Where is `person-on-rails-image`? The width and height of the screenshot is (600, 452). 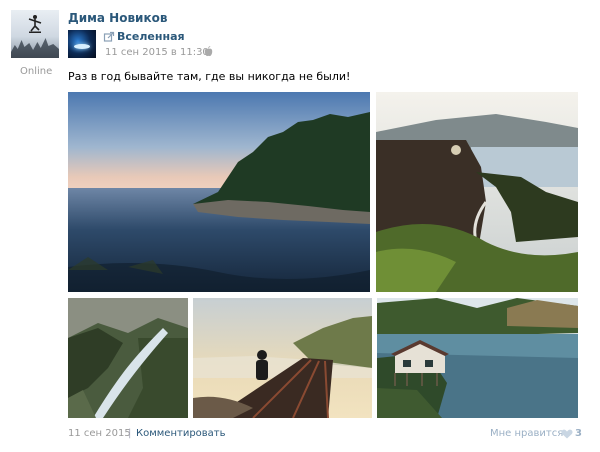 person-on-rails-image is located at coordinates (282, 358).